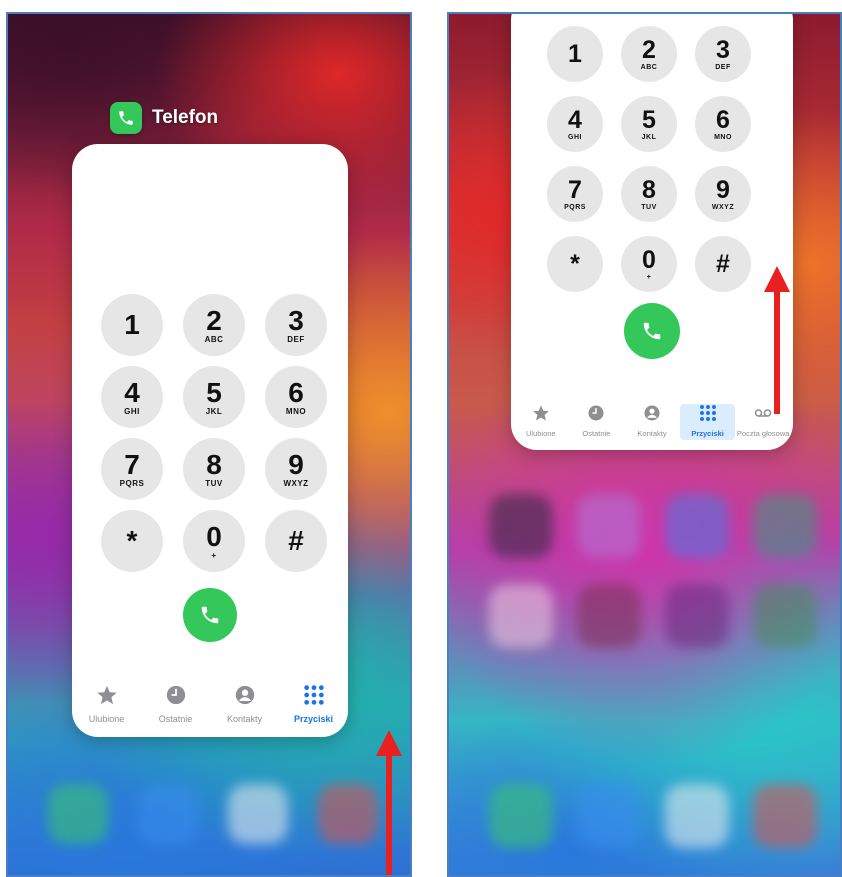  What do you see at coordinates (126, 118) in the screenshot?
I see `phone-app-icon` at bounding box center [126, 118].